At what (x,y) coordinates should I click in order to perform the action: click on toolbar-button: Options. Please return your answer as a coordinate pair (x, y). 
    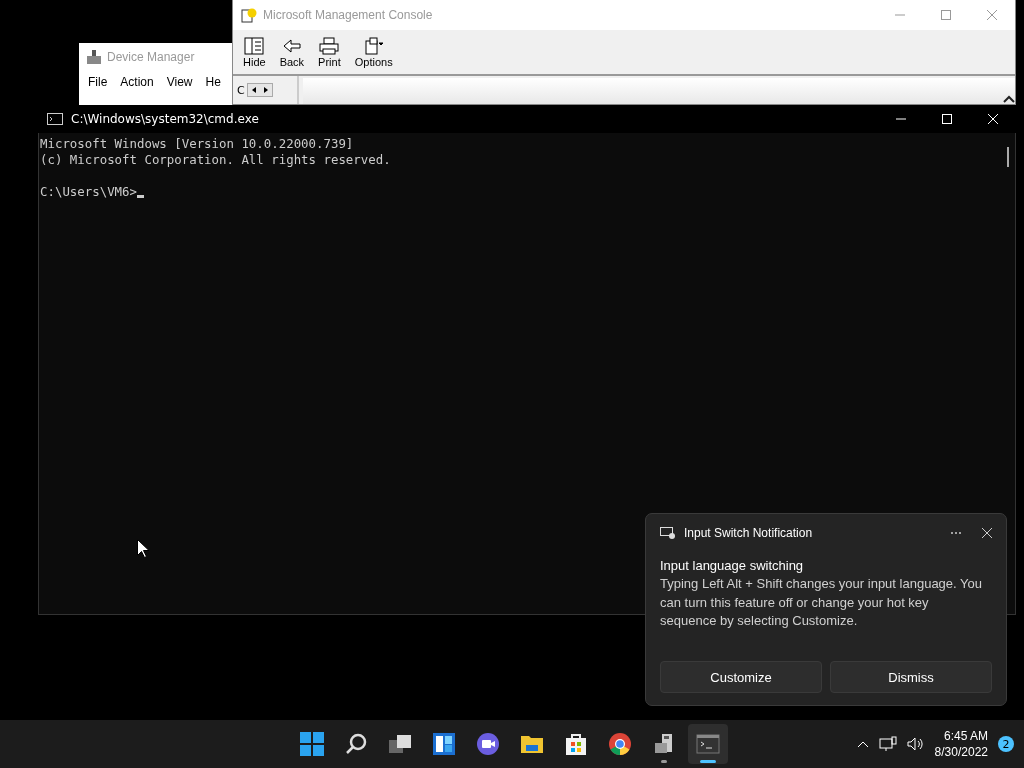
    Looking at the image, I should click on (373, 52).